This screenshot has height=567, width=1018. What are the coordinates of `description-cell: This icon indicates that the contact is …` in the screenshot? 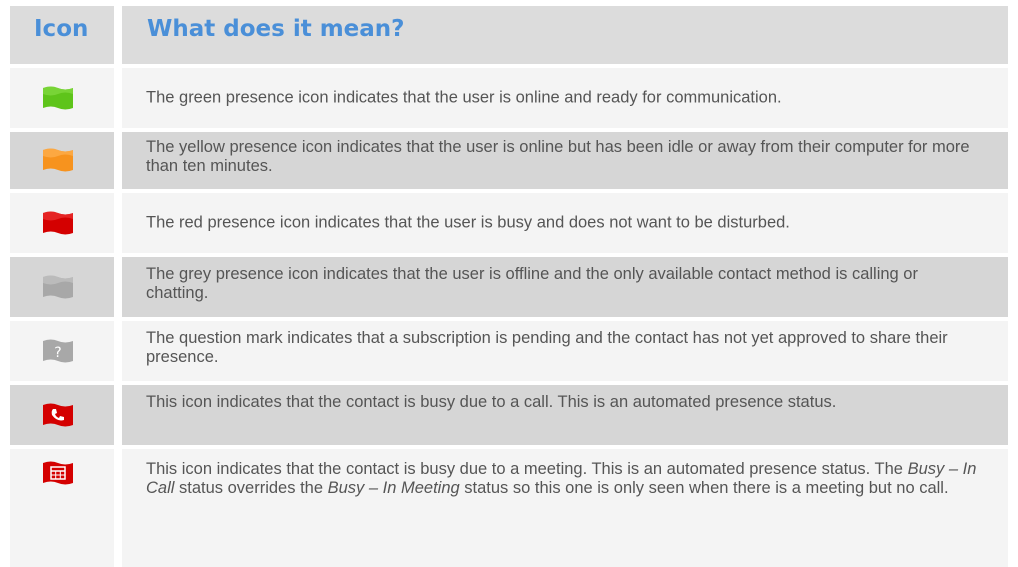 It's located at (565, 415).